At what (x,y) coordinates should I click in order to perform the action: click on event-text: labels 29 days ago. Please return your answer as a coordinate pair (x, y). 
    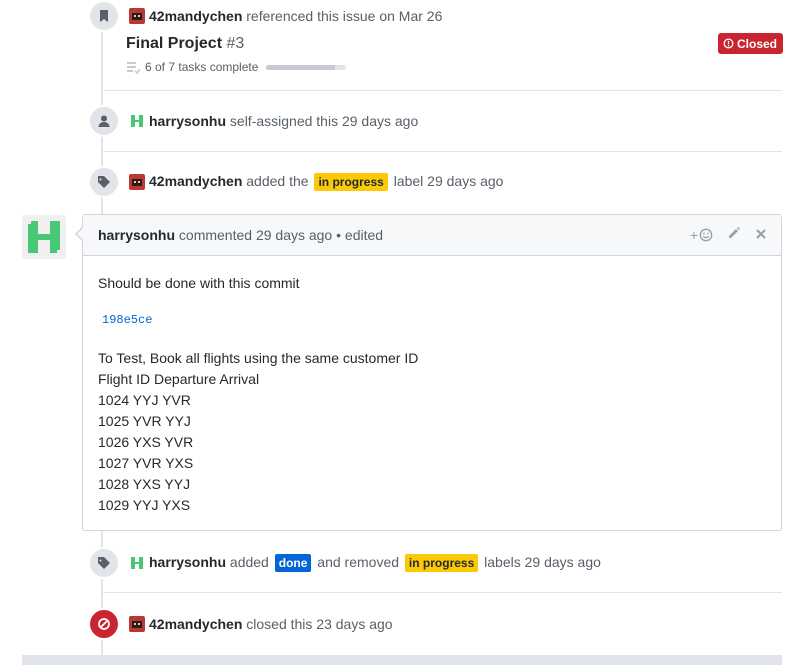
    Looking at the image, I should click on (542, 562).